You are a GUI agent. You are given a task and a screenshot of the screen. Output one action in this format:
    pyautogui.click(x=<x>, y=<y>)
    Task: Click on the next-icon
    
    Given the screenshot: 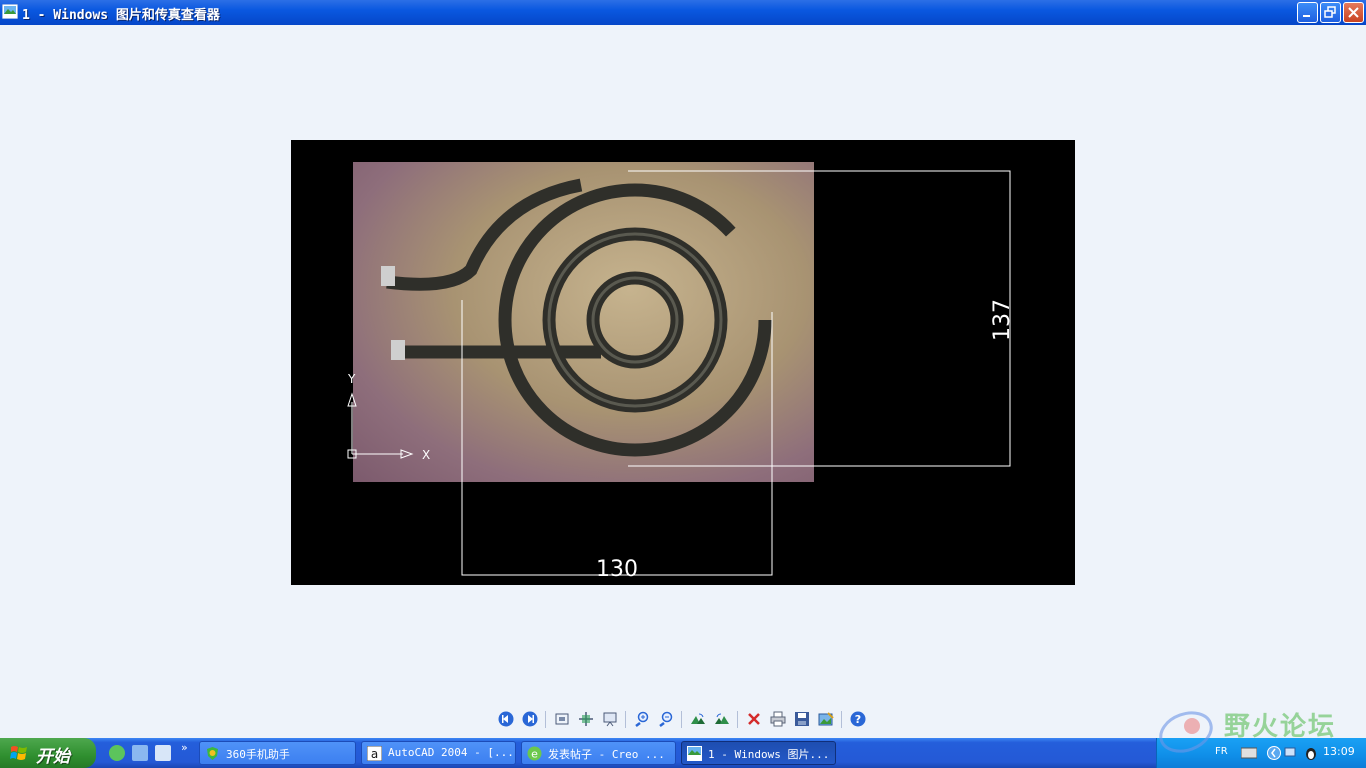 What is the action you would take?
    pyautogui.click(x=530, y=719)
    